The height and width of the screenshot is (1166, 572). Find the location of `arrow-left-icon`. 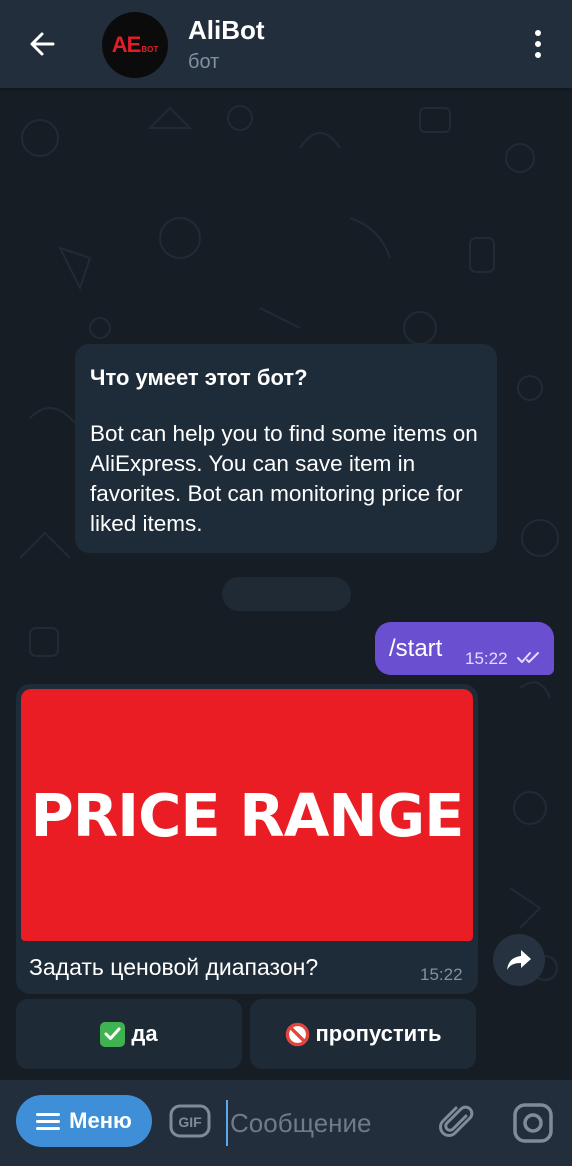

arrow-left-icon is located at coordinates (42, 44).